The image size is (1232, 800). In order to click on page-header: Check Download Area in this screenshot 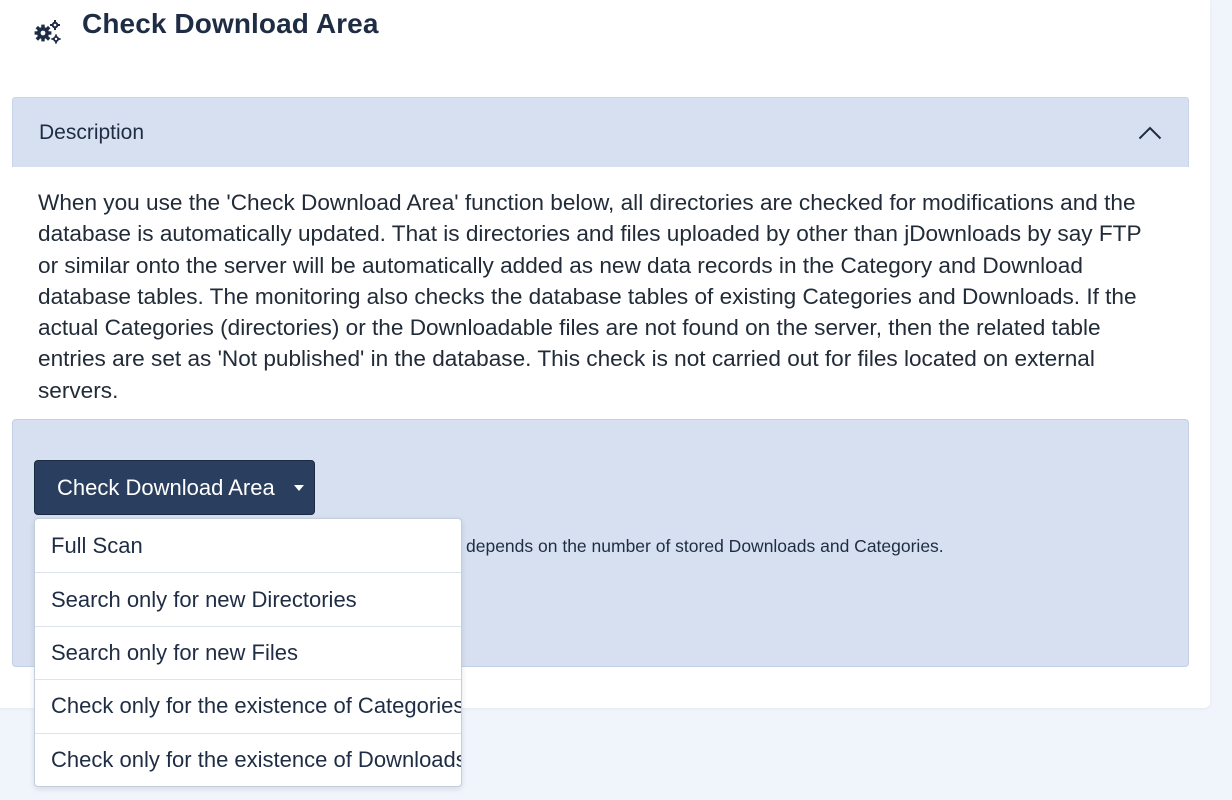, I will do `click(205, 24)`.